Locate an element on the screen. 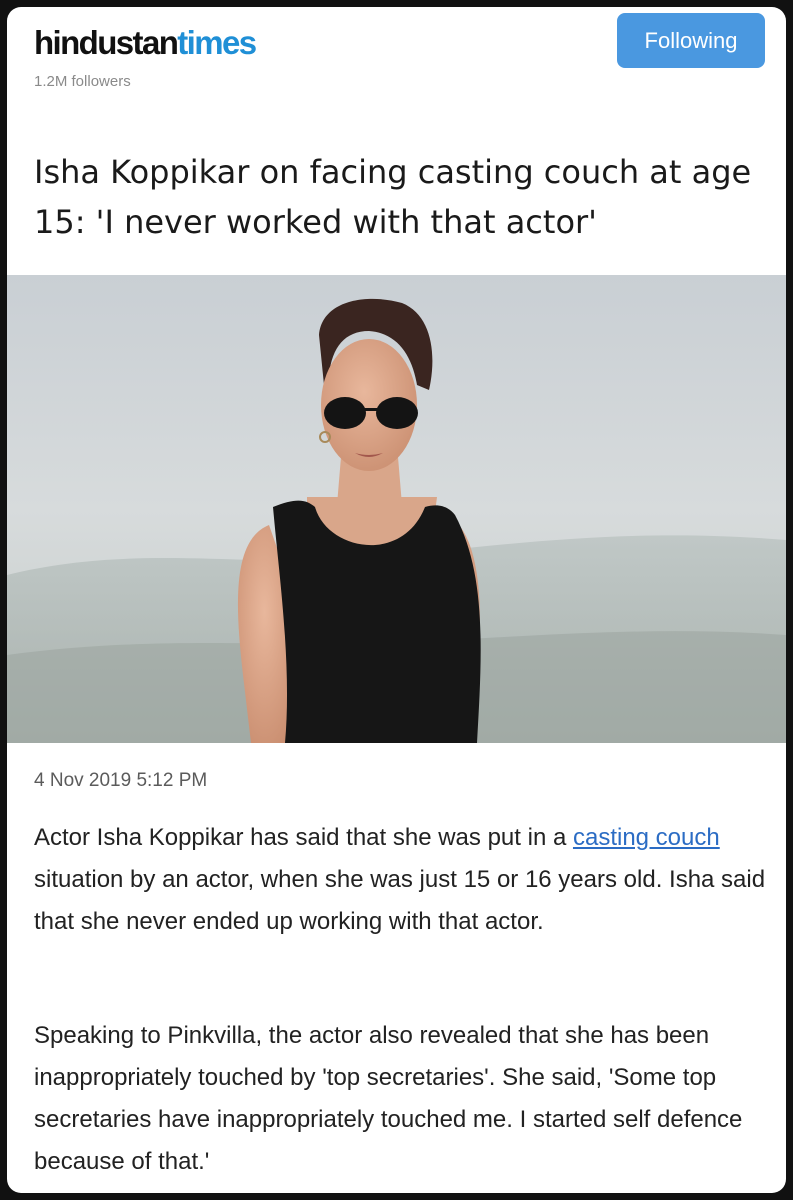 The image size is (793, 1200). publisher-logo: hindustantimes is located at coordinates (145, 43).